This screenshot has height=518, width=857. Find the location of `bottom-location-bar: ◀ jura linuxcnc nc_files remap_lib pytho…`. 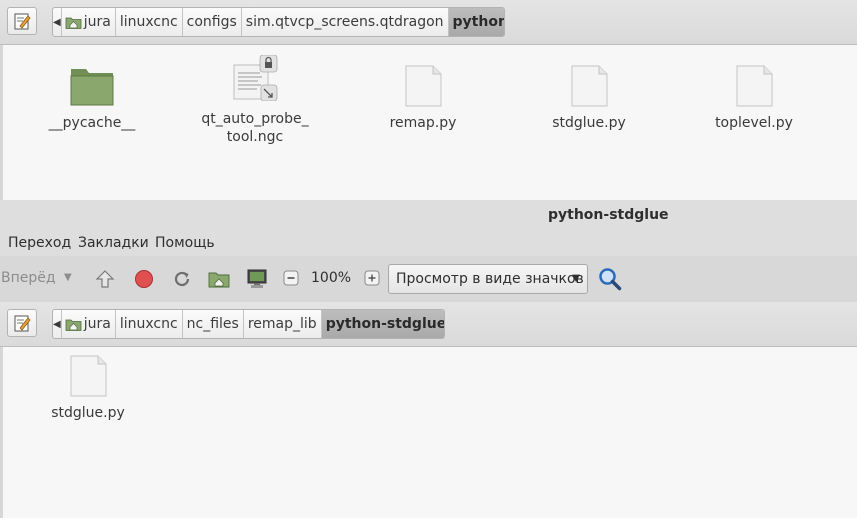

bottom-location-bar: ◀ jura linuxcnc nc_files remap_lib pytho… is located at coordinates (428, 324).